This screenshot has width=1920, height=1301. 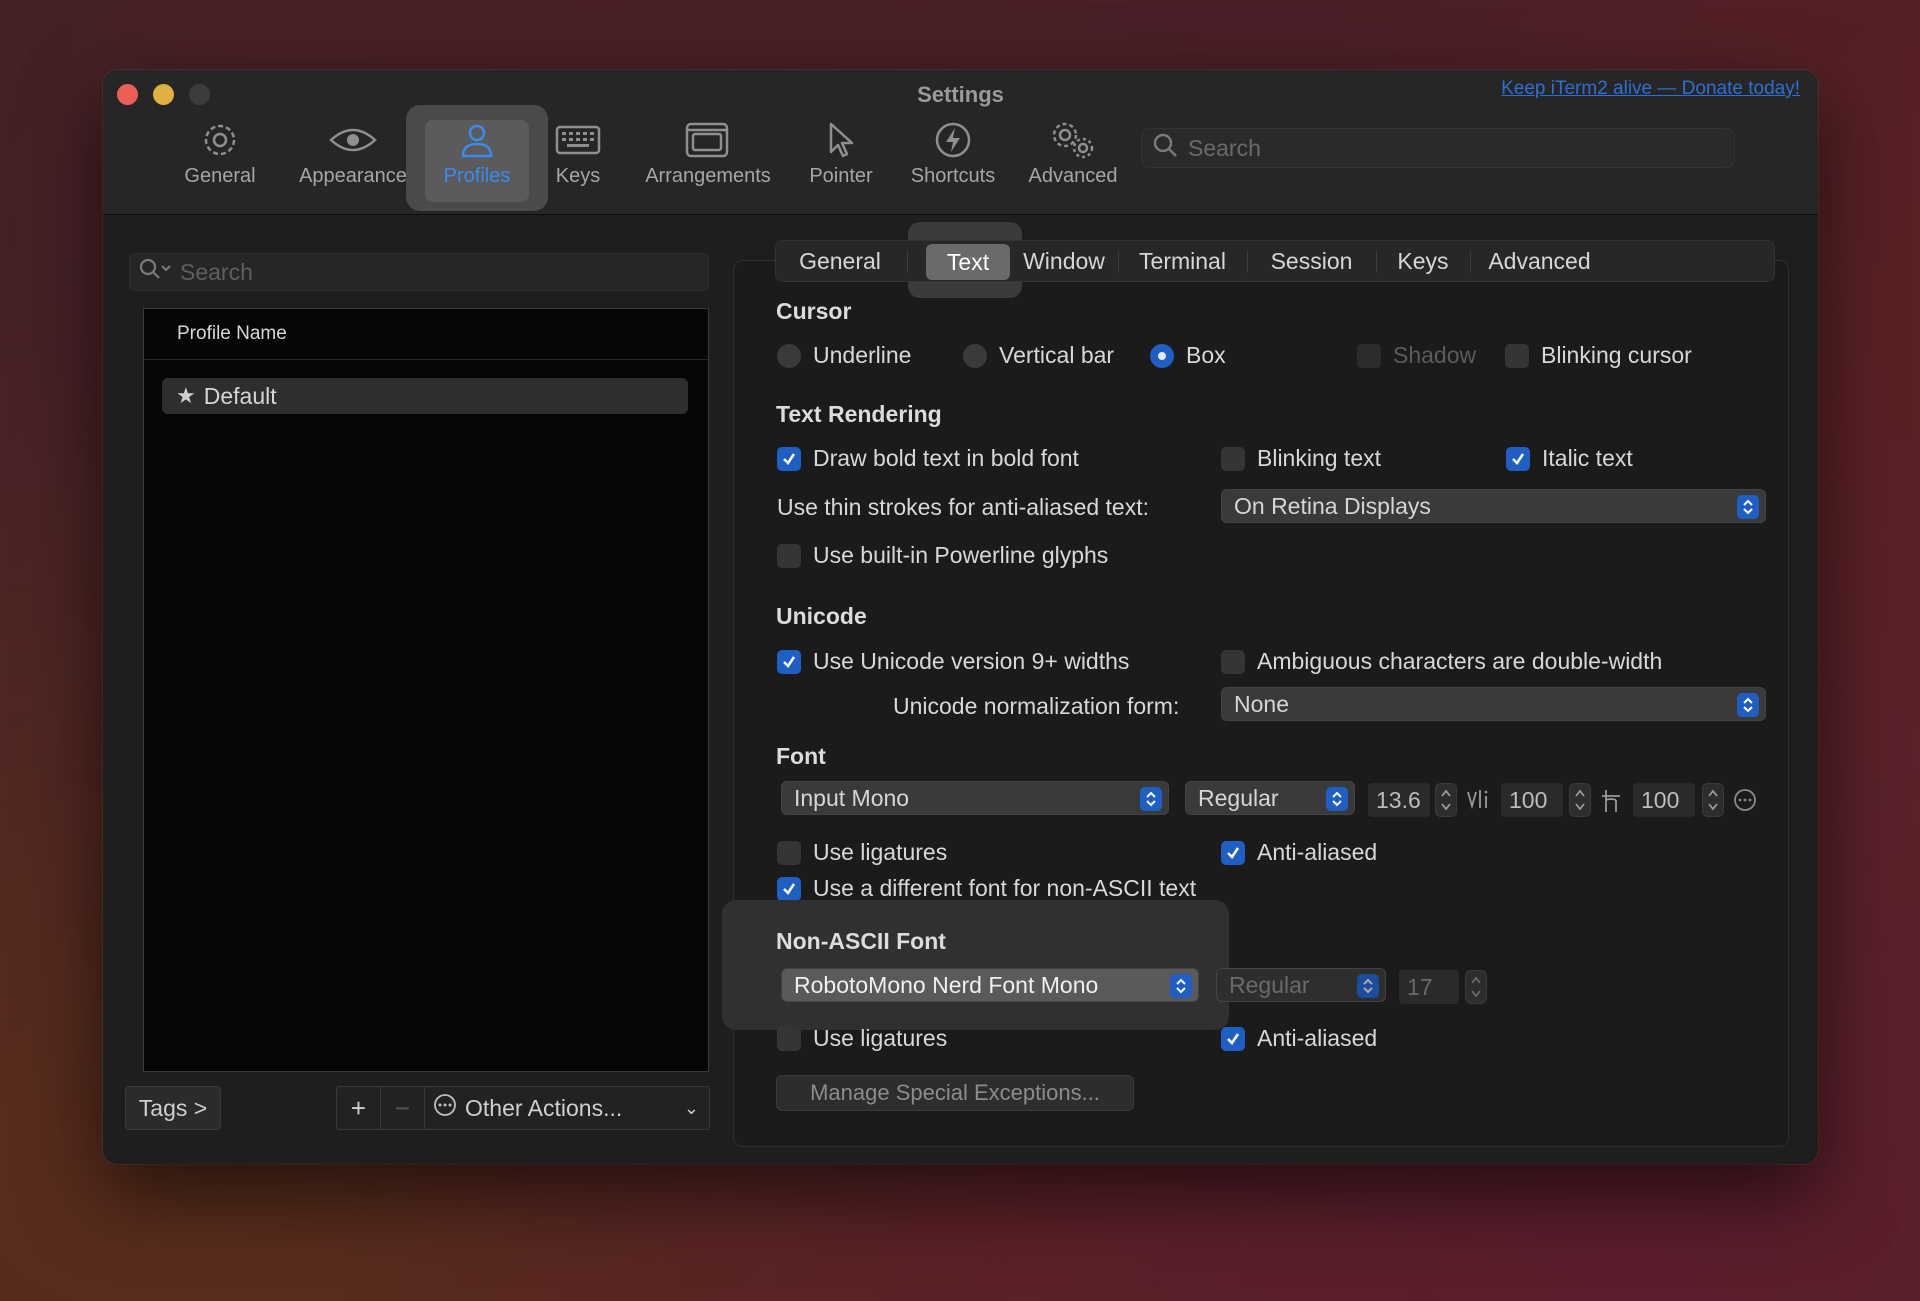 What do you see at coordinates (968, 262) in the screenshot?
I see `tab-text: Text` at bounding box center [968, 262].